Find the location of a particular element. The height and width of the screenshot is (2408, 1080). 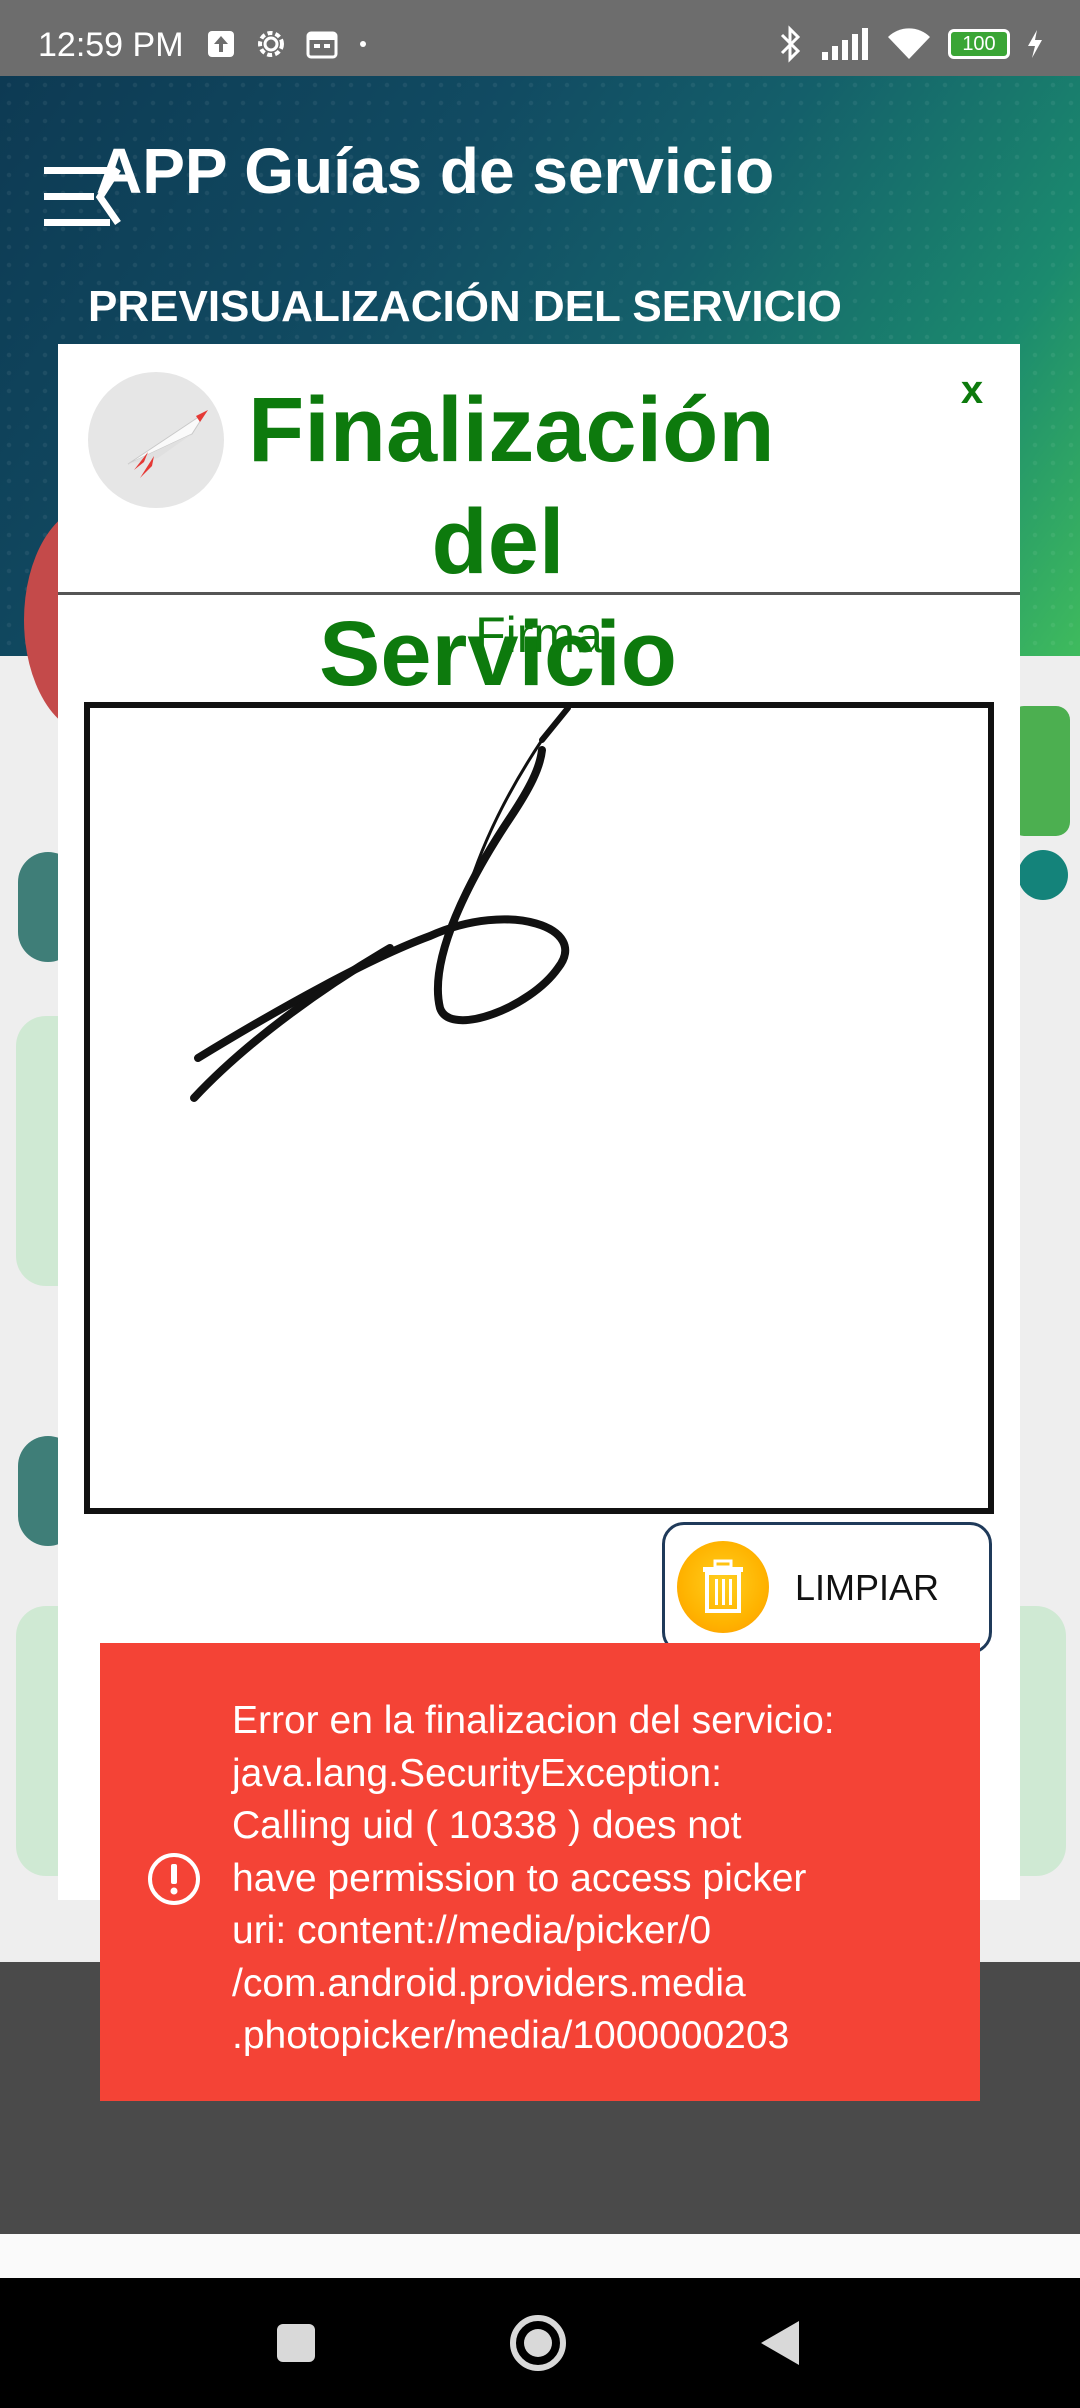

home-button is located at coordinates (538, 2343).